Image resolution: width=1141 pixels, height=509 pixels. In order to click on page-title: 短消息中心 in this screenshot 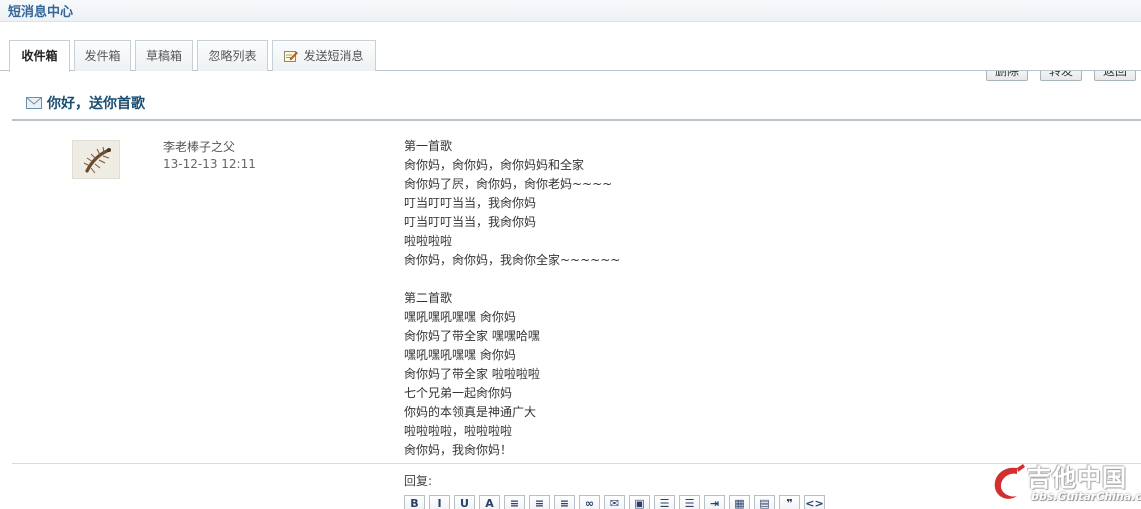, I will do `click(41, 12)`.